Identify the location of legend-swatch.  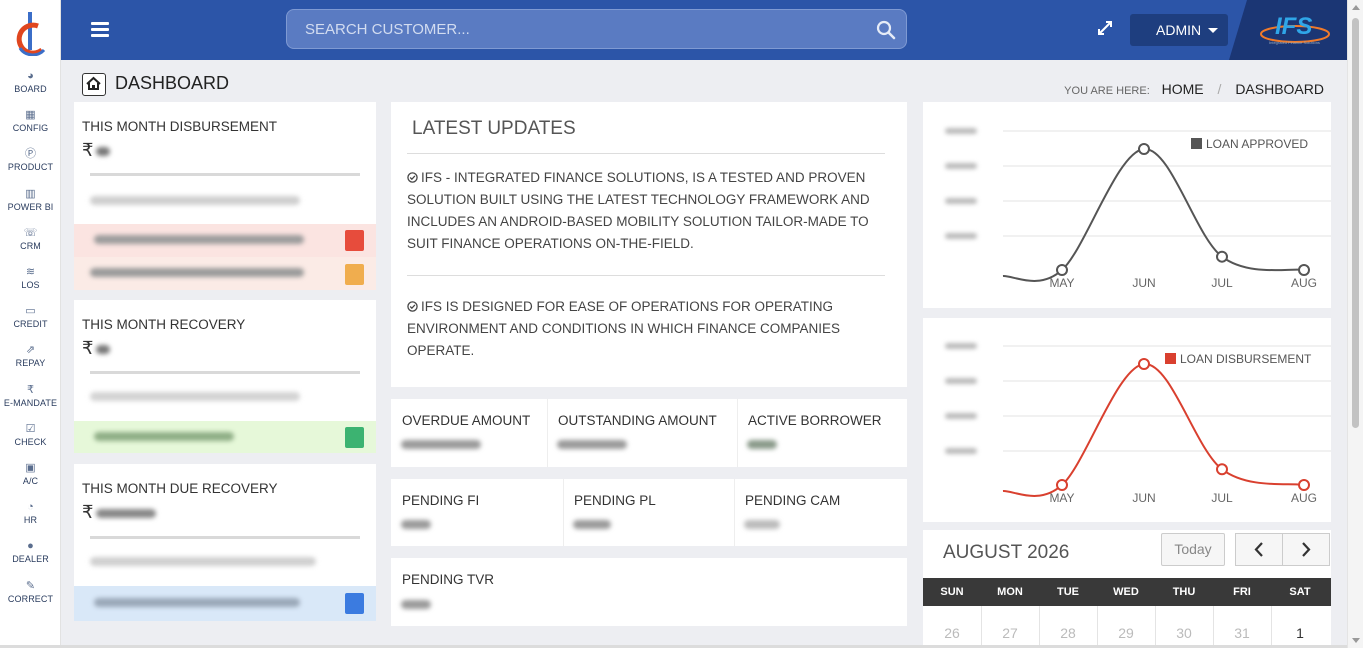
(1196, 143).